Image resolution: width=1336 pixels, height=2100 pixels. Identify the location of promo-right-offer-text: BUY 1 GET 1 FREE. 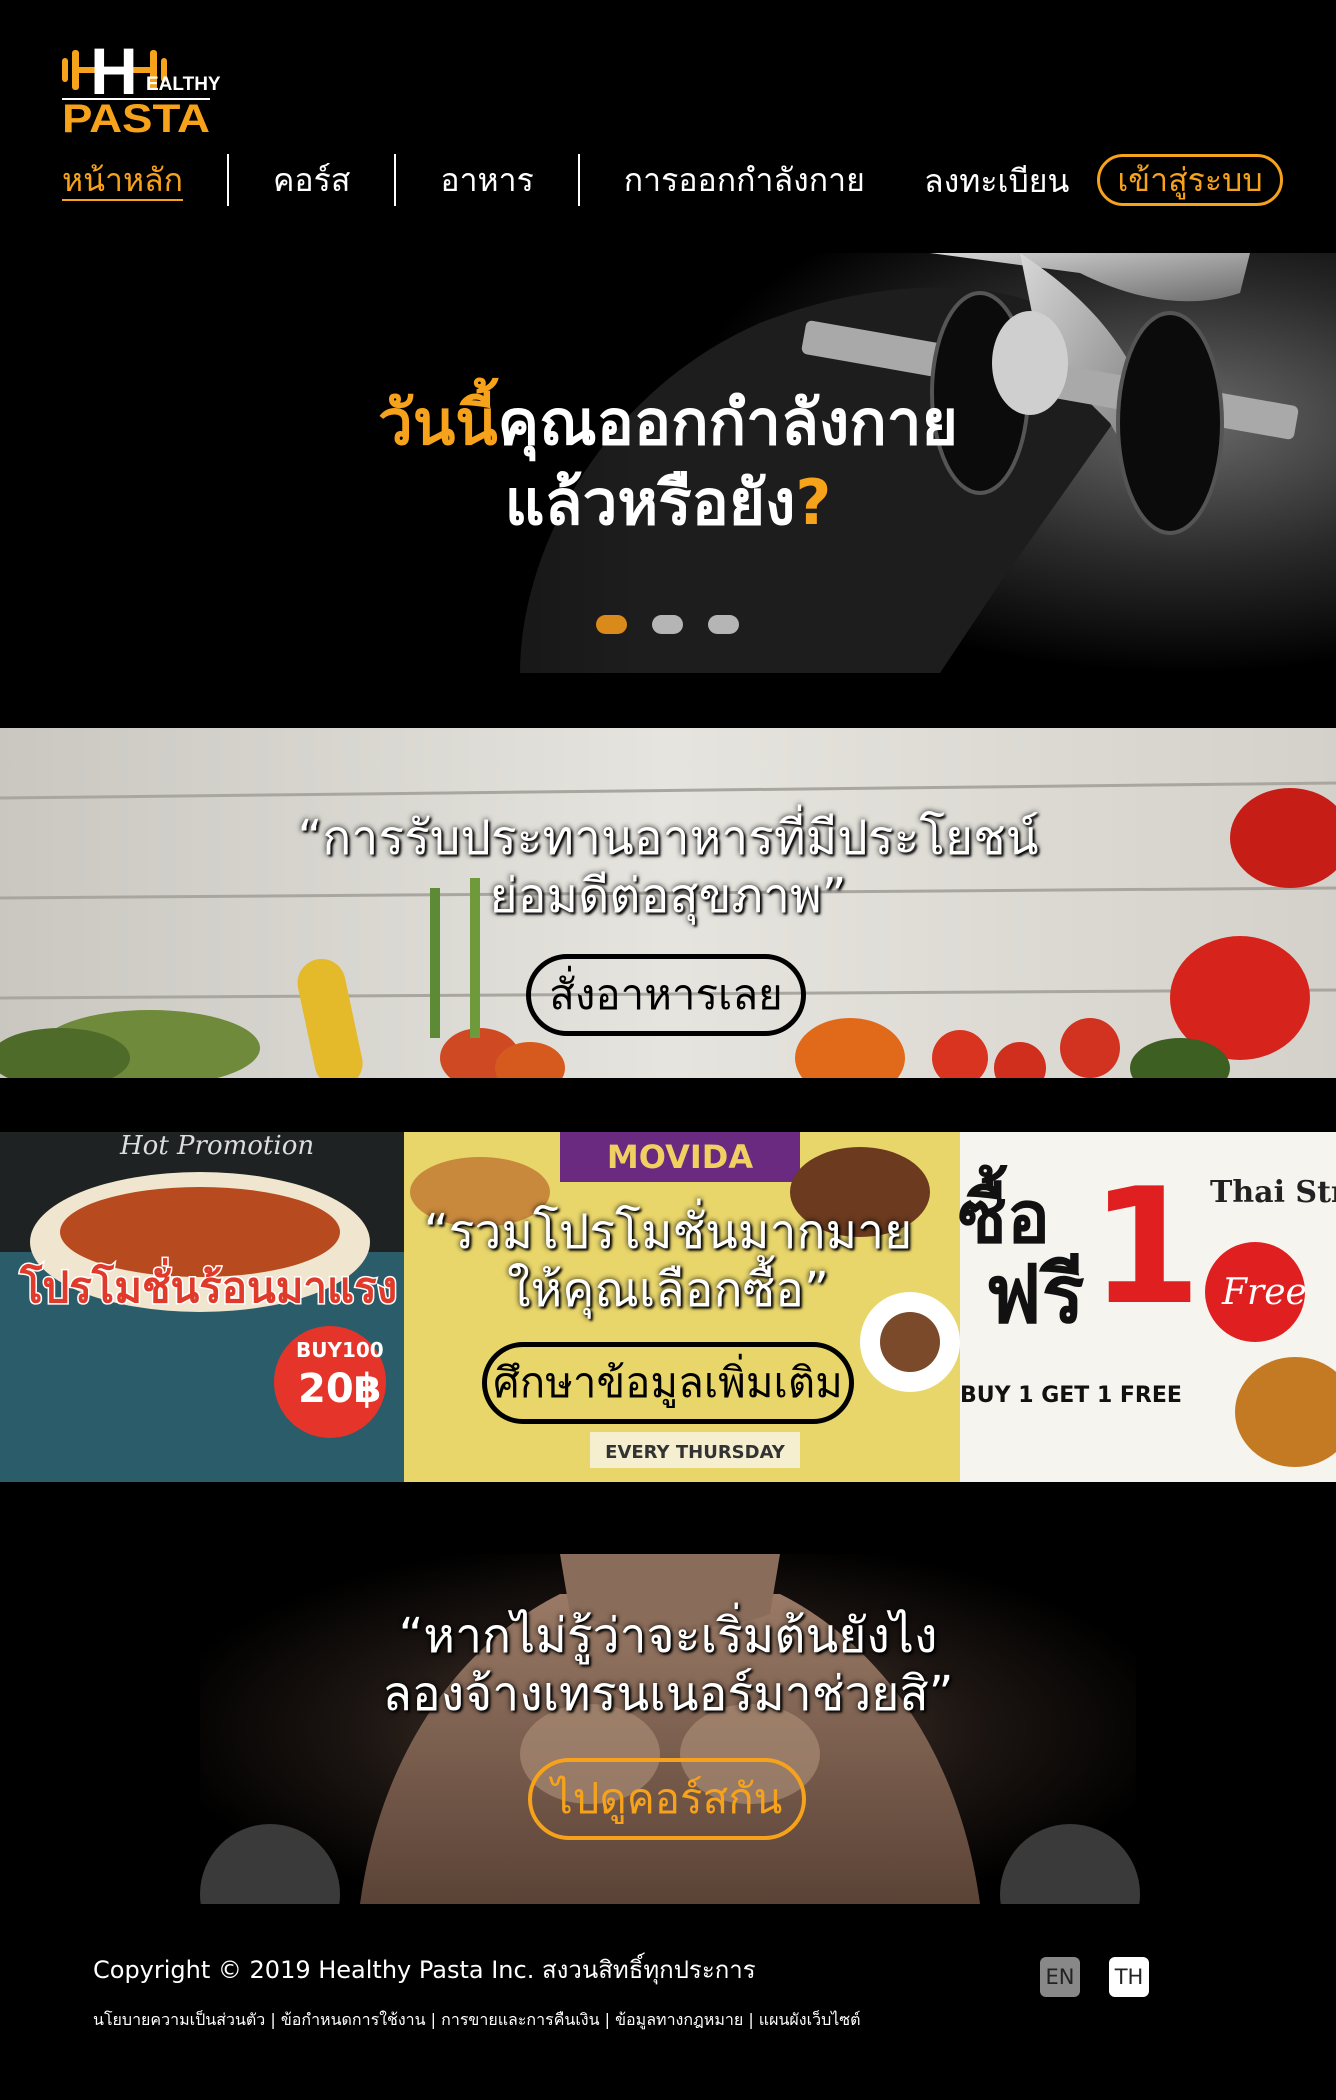
(1071, 1395).